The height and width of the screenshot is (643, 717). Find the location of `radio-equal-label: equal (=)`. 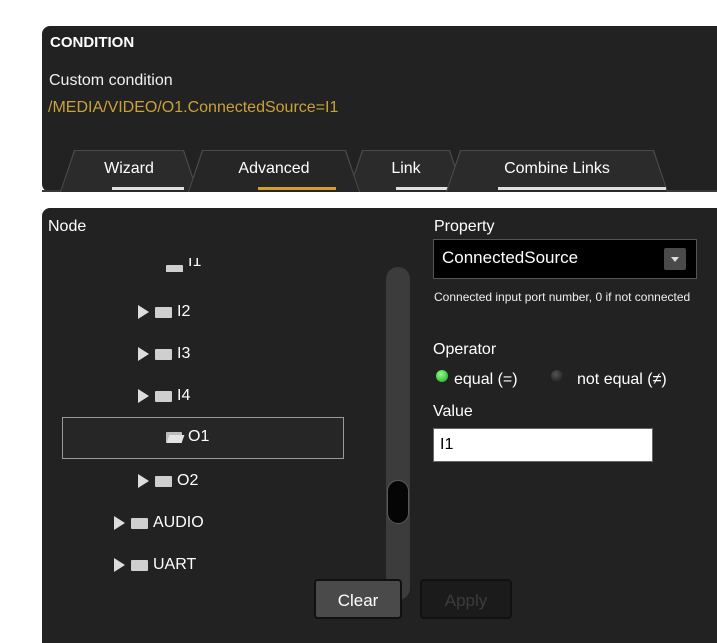

radio-equal-label: equal (=) is located at coordinates (486, 380).